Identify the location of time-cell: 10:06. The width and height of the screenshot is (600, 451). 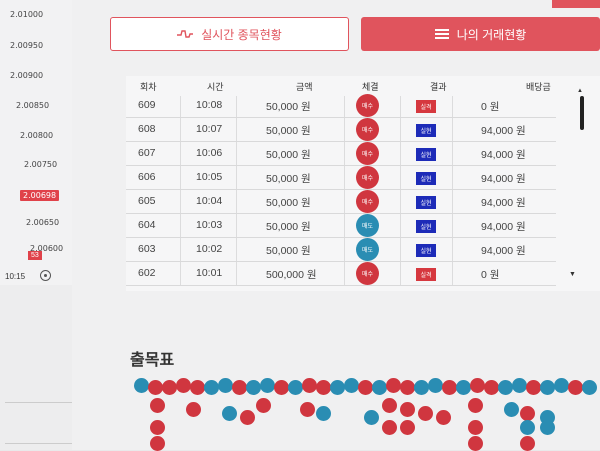
(209, 153).